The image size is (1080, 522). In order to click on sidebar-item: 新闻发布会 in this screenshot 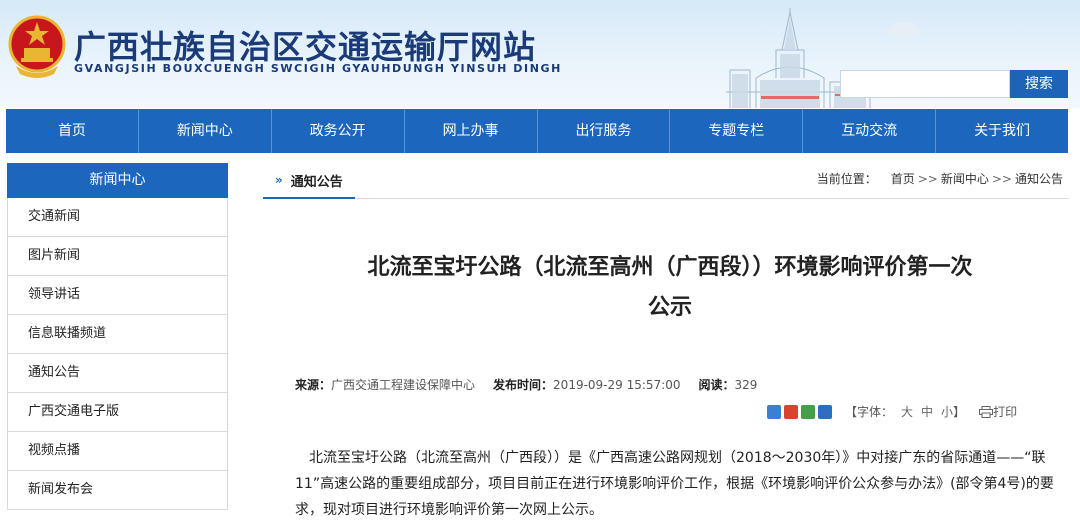, I will do `click(117, 490)`.